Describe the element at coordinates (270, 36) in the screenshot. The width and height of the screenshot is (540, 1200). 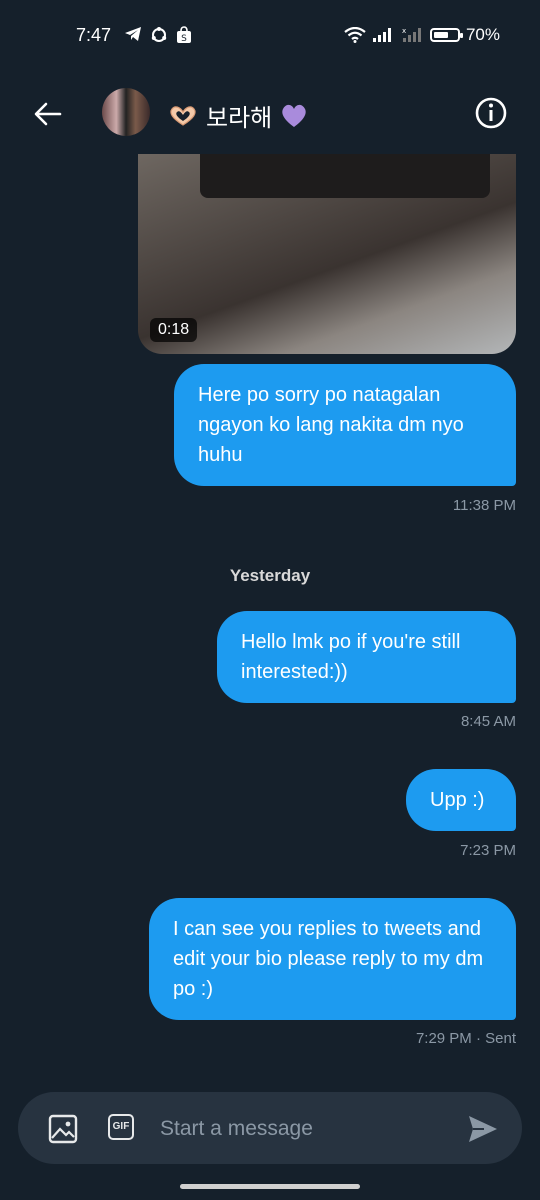
I see `status-bar: 7:47 S x 70%` at that location.